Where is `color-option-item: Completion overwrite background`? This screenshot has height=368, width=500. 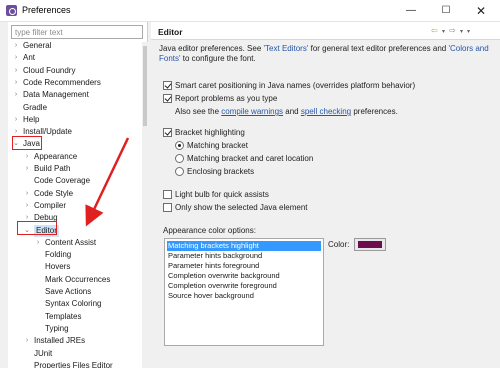
color-option-item: Completion overwrite background is located at coordinates (244, 276).